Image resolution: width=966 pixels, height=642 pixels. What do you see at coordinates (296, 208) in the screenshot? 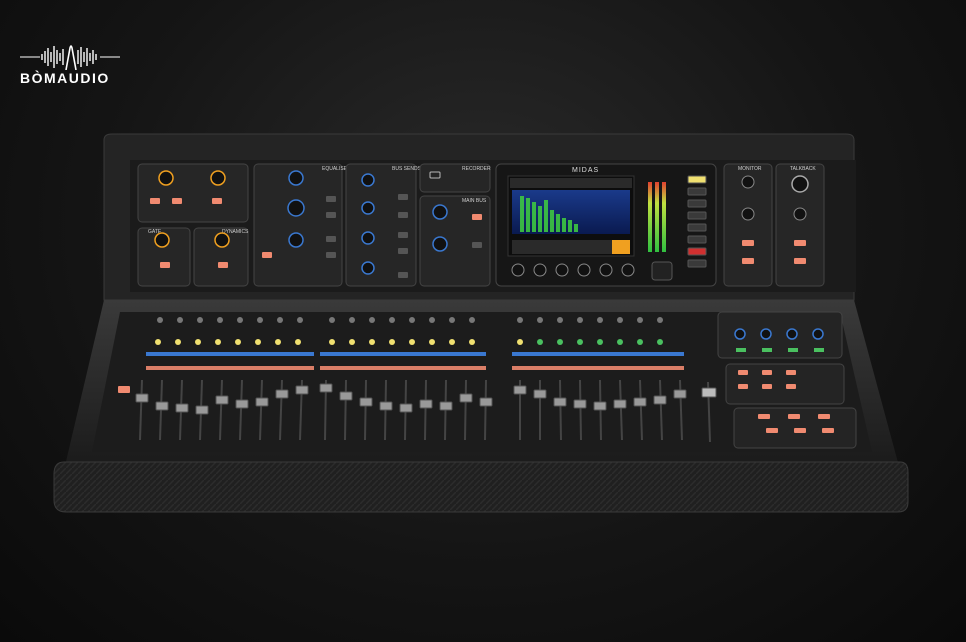
I see `eq-frequency-knob` at bounding box center [296, 208].